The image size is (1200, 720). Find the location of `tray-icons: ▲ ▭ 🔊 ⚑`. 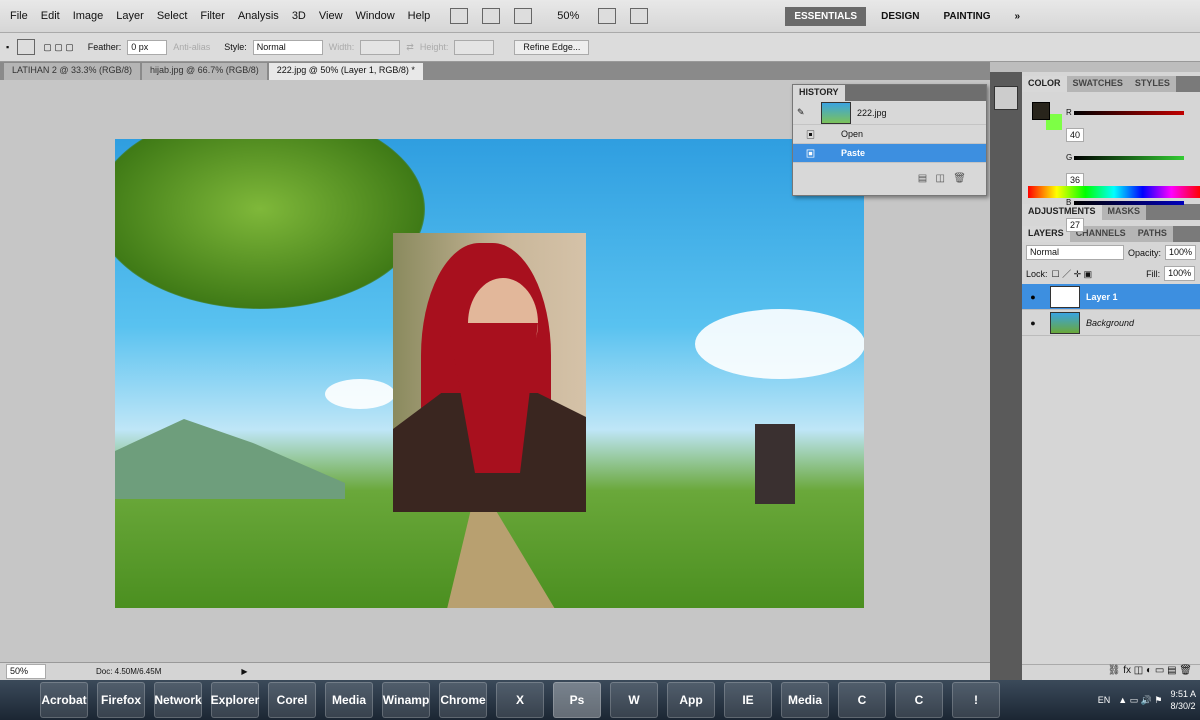

tray-icons: ▲ ▭ 🔊 ⚑ is located at coordinates (1140, 700).